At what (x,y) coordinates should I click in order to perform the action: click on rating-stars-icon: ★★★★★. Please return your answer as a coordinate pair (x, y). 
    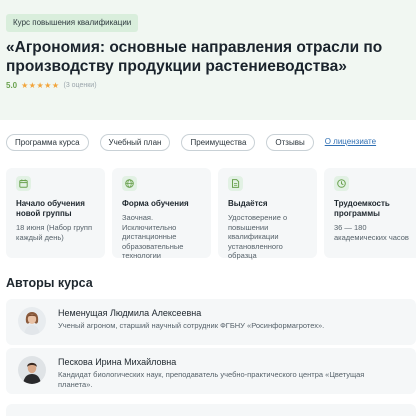
    Looking at the image, I should click on (40, 85).